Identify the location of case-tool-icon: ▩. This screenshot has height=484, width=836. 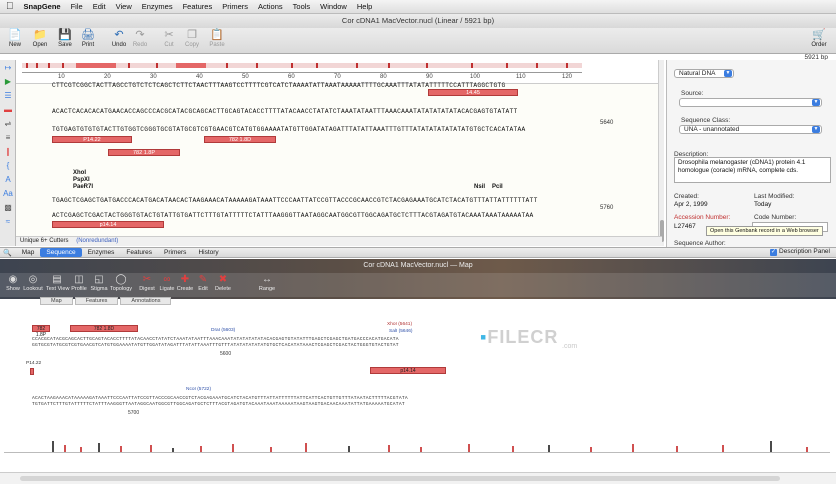
(8, 208).